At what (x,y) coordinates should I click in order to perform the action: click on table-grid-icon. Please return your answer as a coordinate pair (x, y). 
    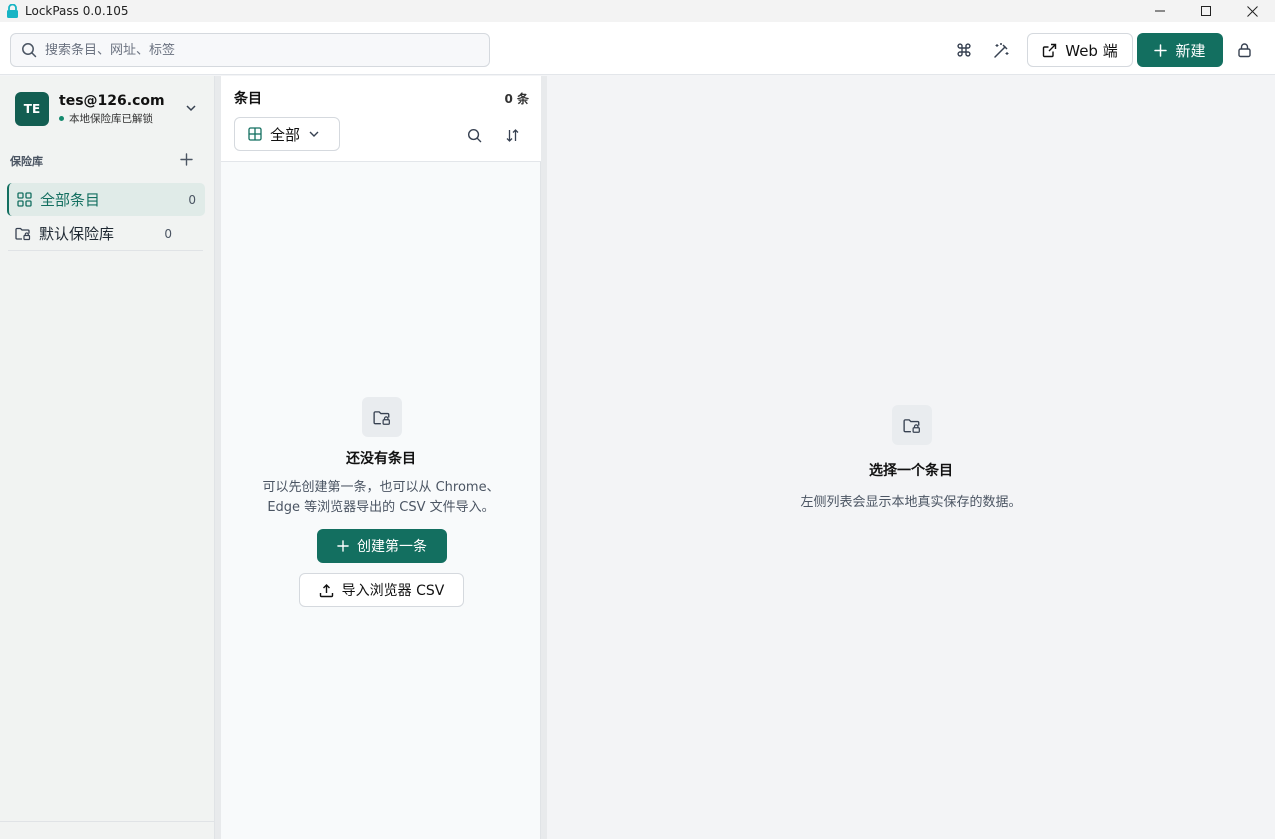
    Looking at the image, I should click on (255, 134).